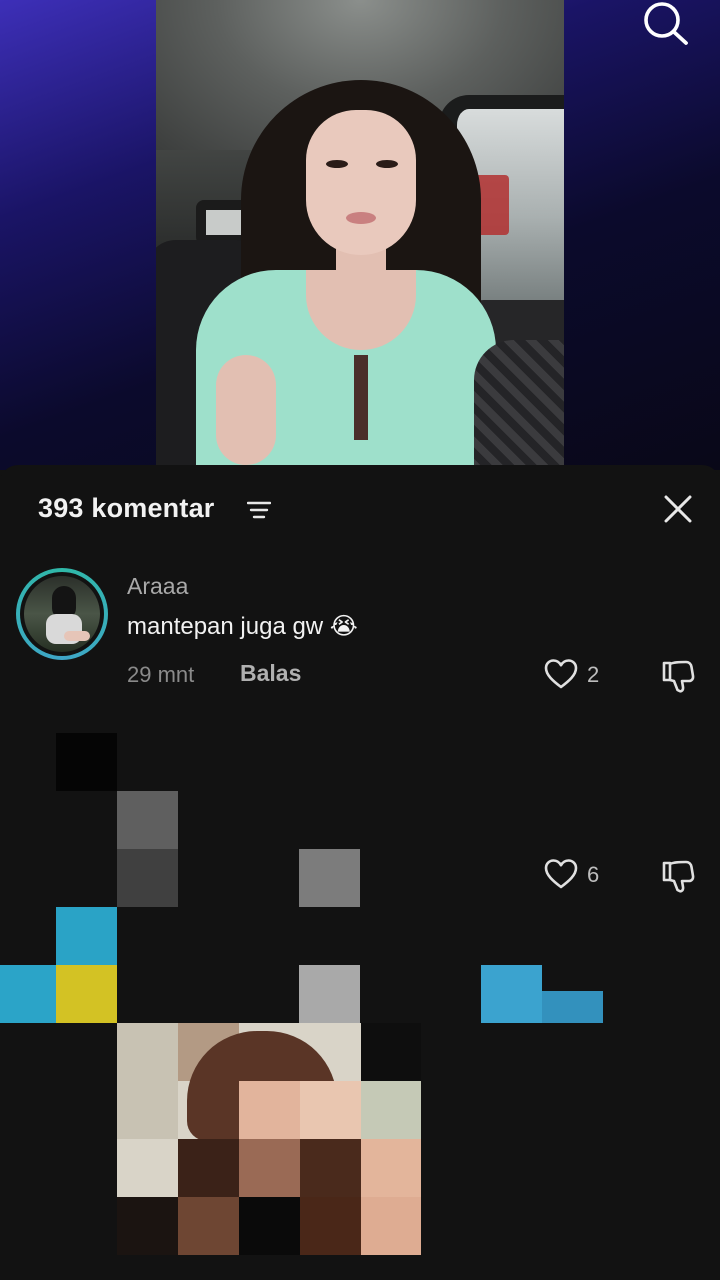 This screenshot has height=1280, width=720. I want to click on comment-username: Araaa, so click(157, 586).